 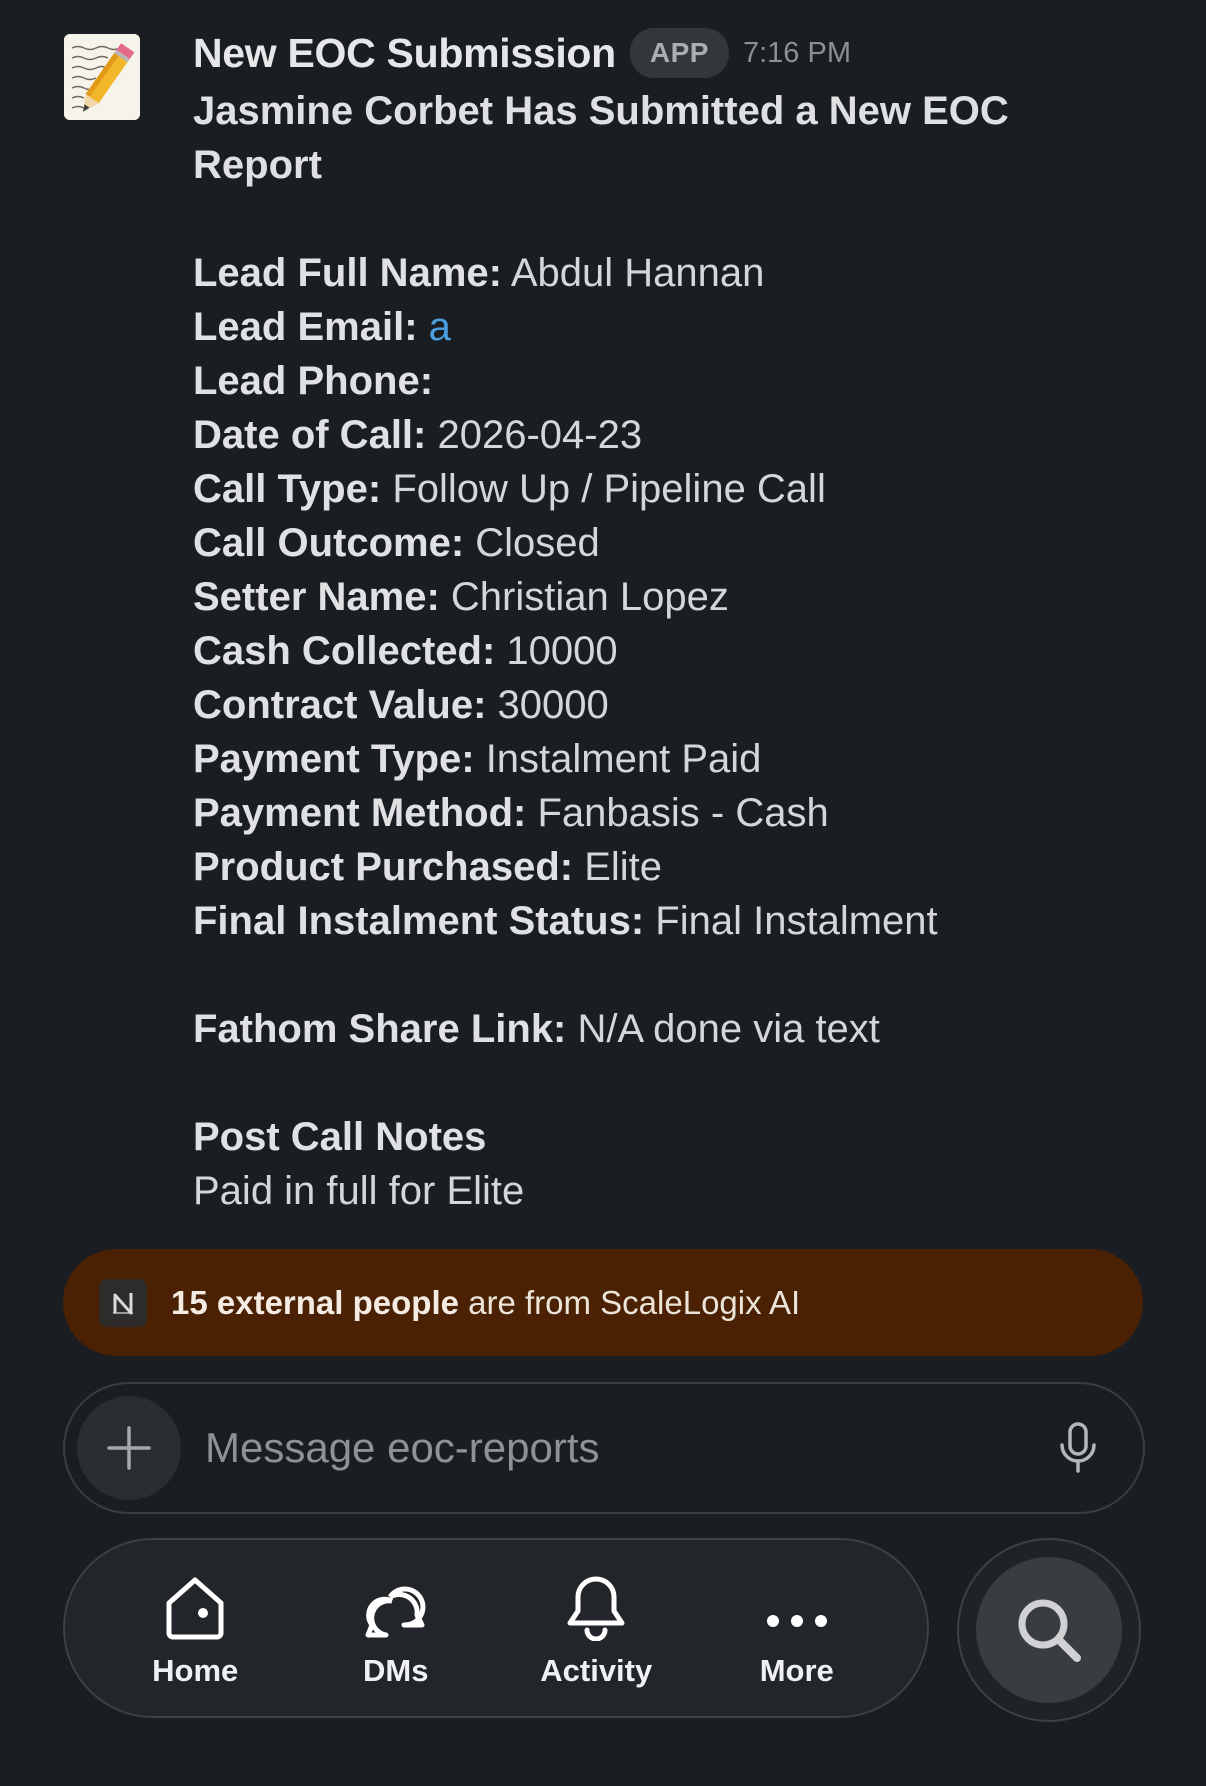 What do you see at coordinates (428, 867) in the screenshot?
I see `field-product-purchased: Product Purchased: Elite` at bounding box center [428, 867].